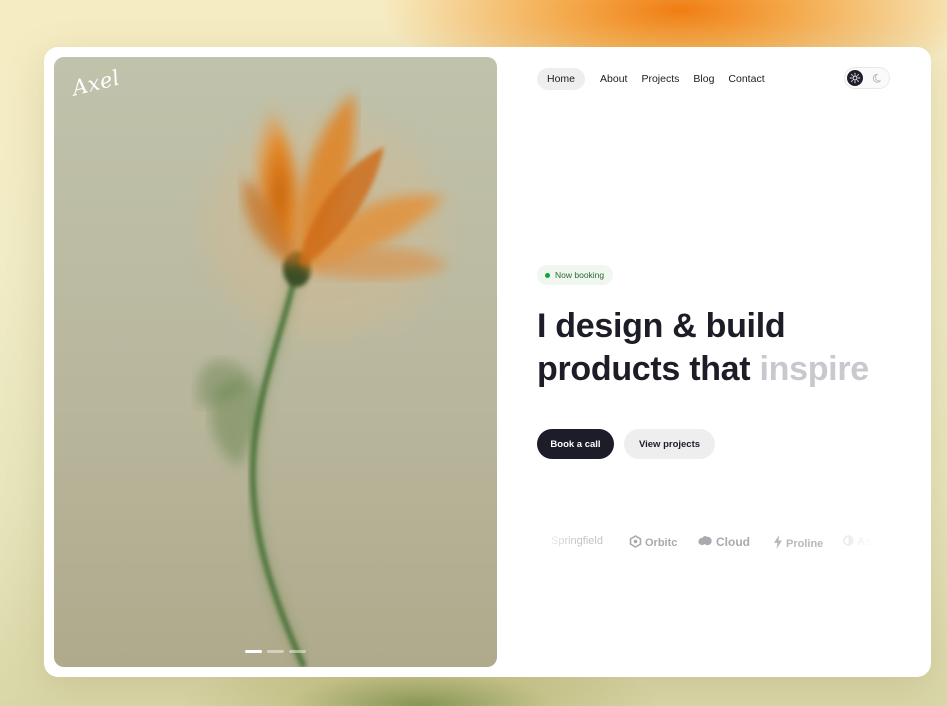  I want to click on nav-item-about: About, so click(613, 79).